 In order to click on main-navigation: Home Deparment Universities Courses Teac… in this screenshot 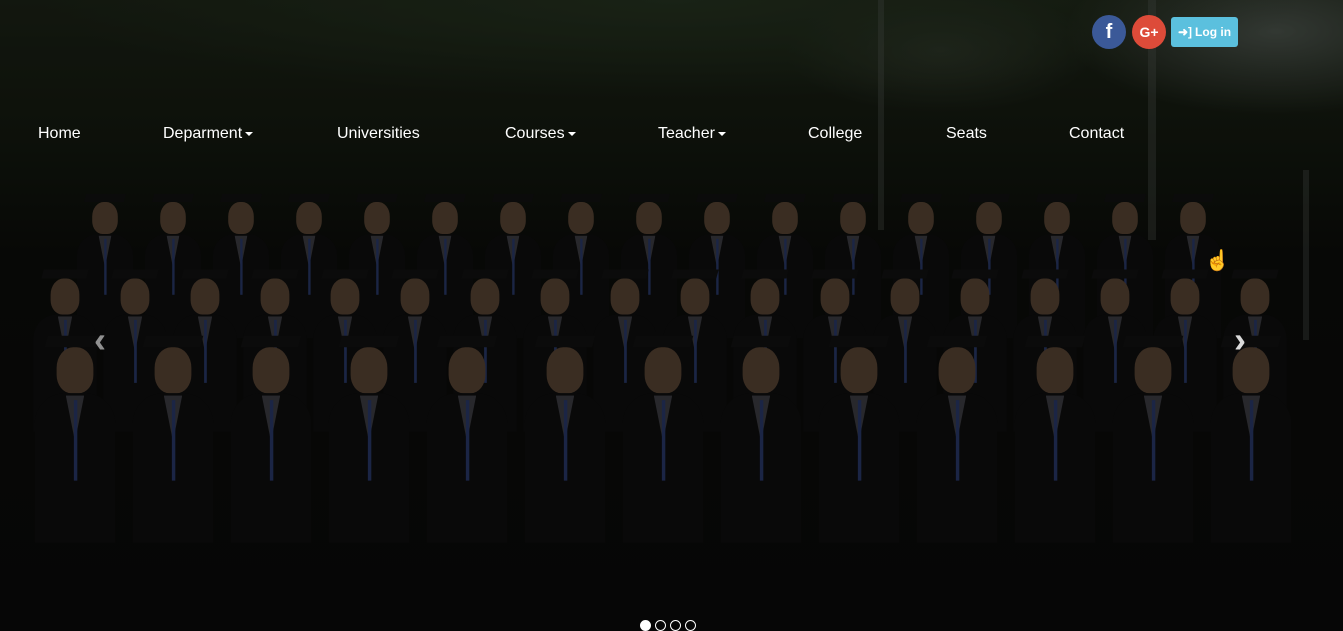, I will do `click(671, 136)`.